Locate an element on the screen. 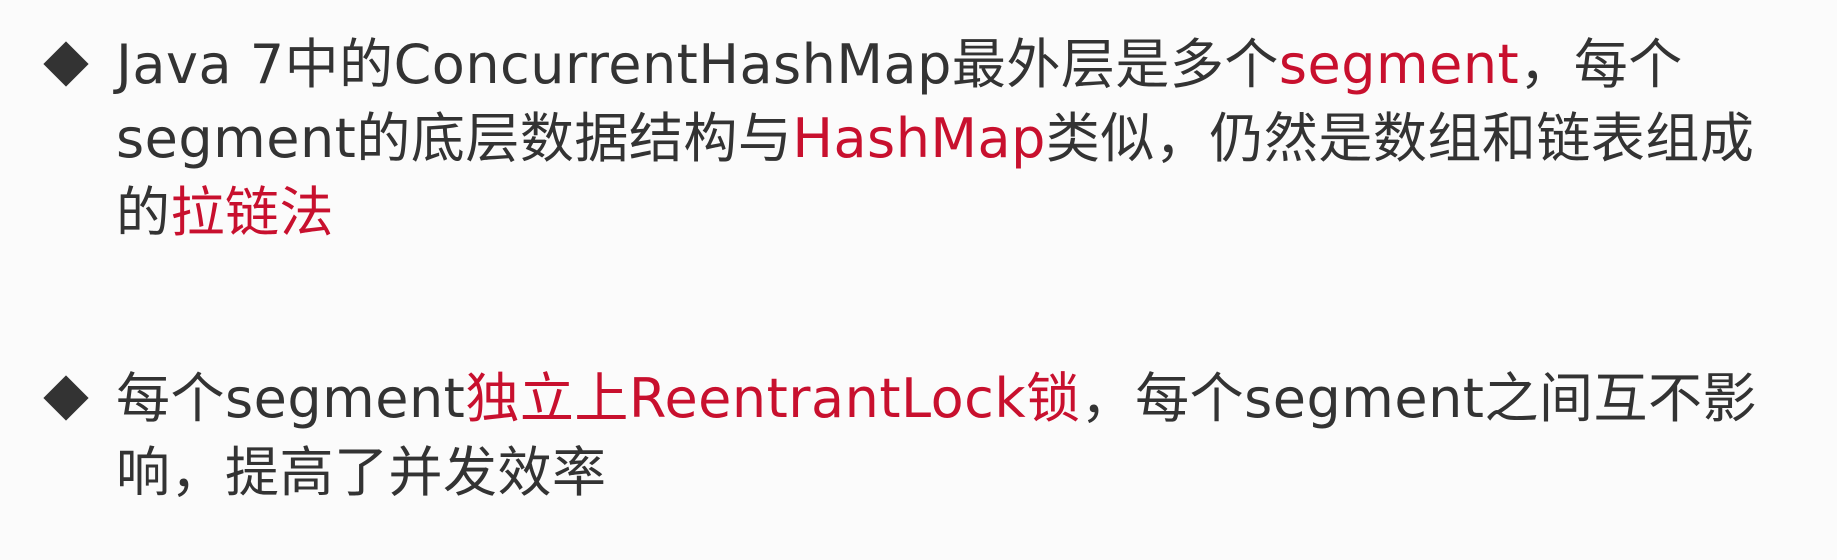 The width and height of the screenshot is (1837, 560). highlight-segment: segment is located at coordinates (1399, 64).